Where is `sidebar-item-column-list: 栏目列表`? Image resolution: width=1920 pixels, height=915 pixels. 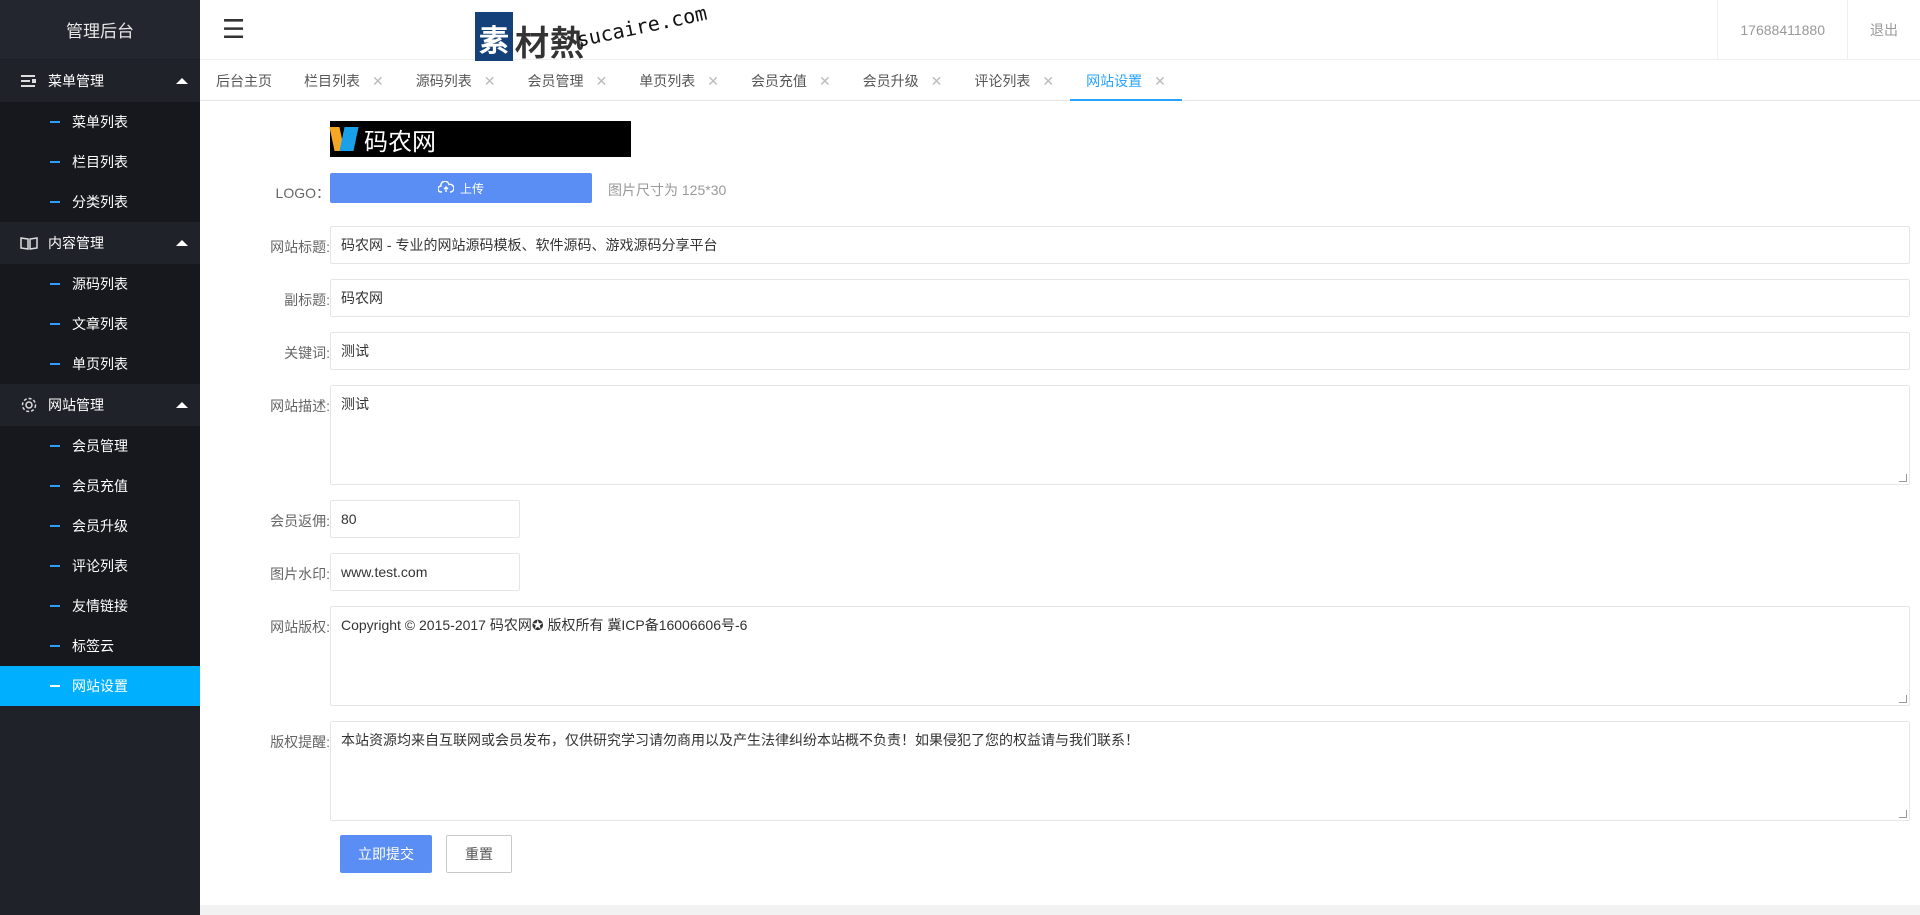
sidebar-item-column-list: 栏目列表 is located at coordinates (100, 162).